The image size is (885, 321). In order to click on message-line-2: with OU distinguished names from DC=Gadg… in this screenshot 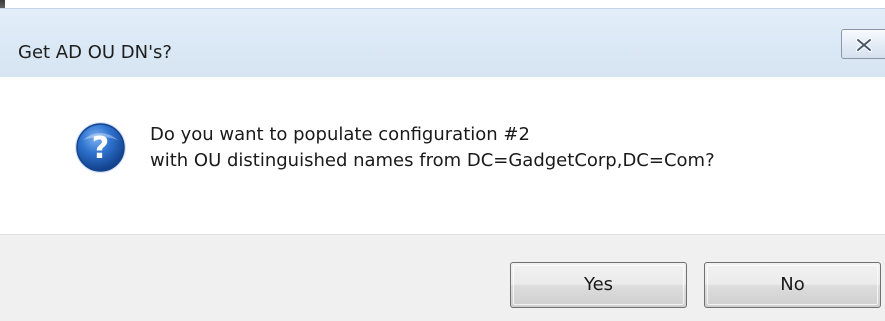, I will do `click(432, 160)`.